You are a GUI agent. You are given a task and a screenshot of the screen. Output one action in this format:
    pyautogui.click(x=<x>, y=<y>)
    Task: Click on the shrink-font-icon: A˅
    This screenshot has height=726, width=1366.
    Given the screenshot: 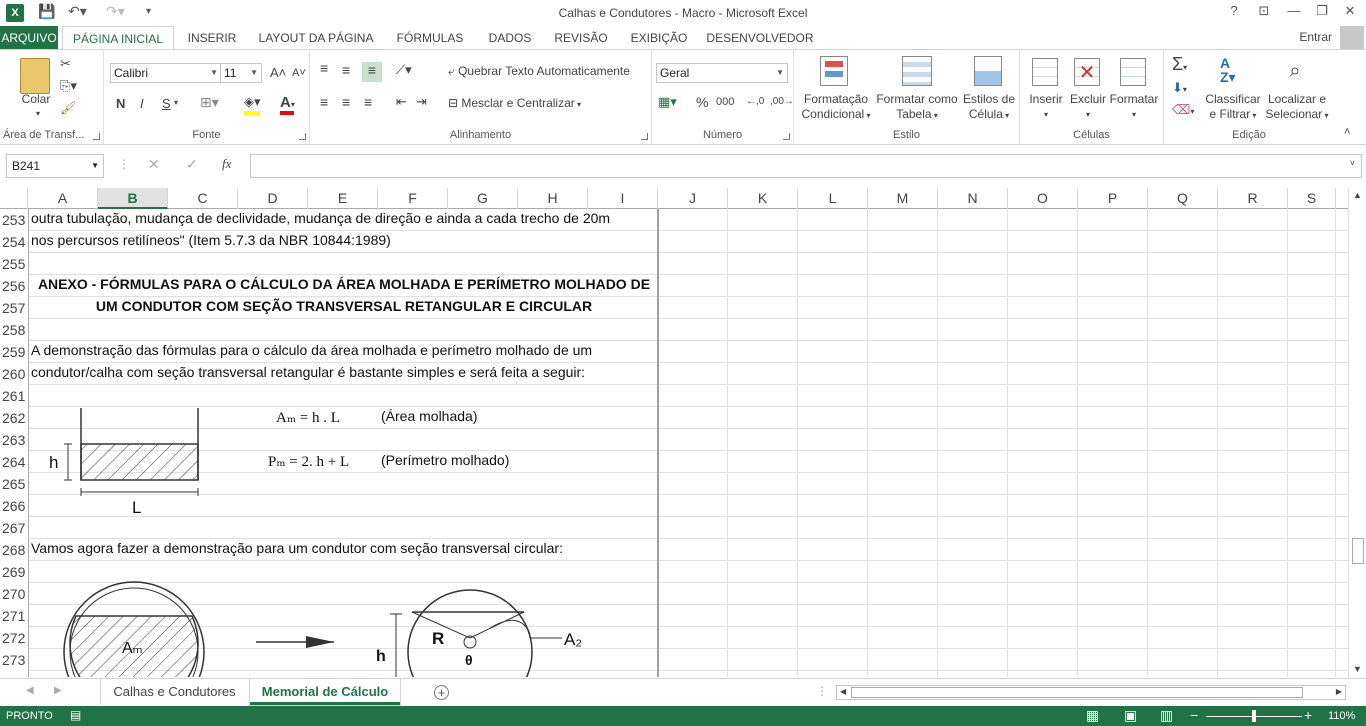 What is the action you would take?
    pyautogui.click(x=299, y=73)
    